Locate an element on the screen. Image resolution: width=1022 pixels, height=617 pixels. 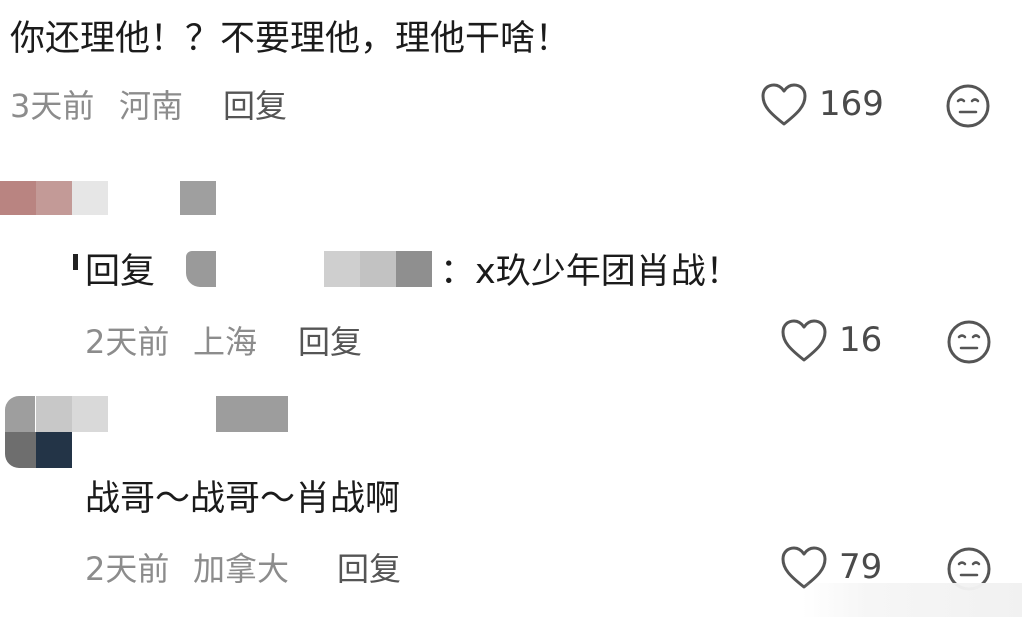
quote-mark is located at coordinates (75, 262).